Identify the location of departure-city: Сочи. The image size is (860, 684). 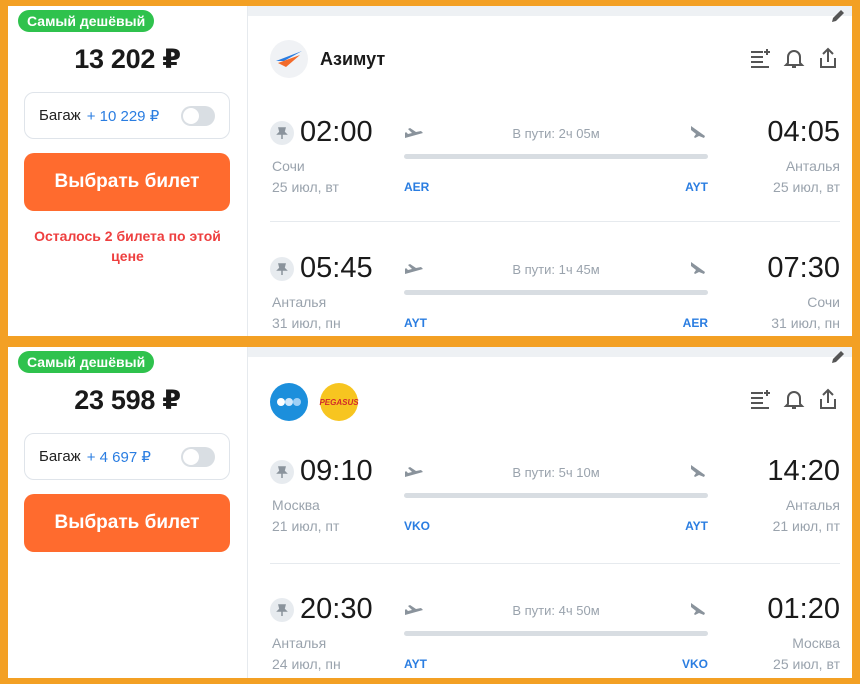
(288, 166).